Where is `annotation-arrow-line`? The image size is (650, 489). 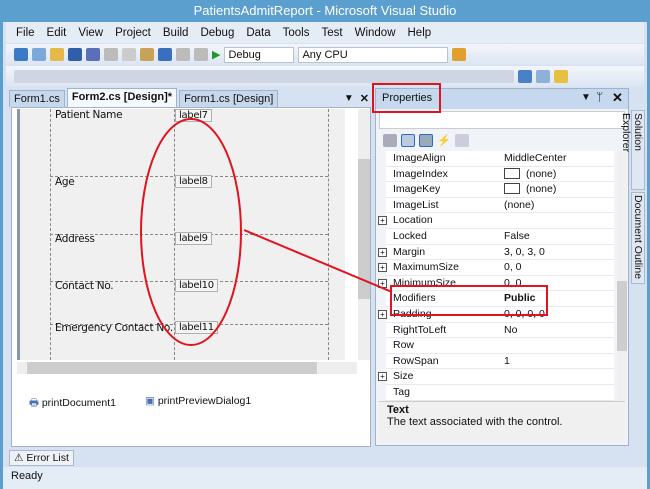
annotation-arrow-line is located at coordinates (318, 261).